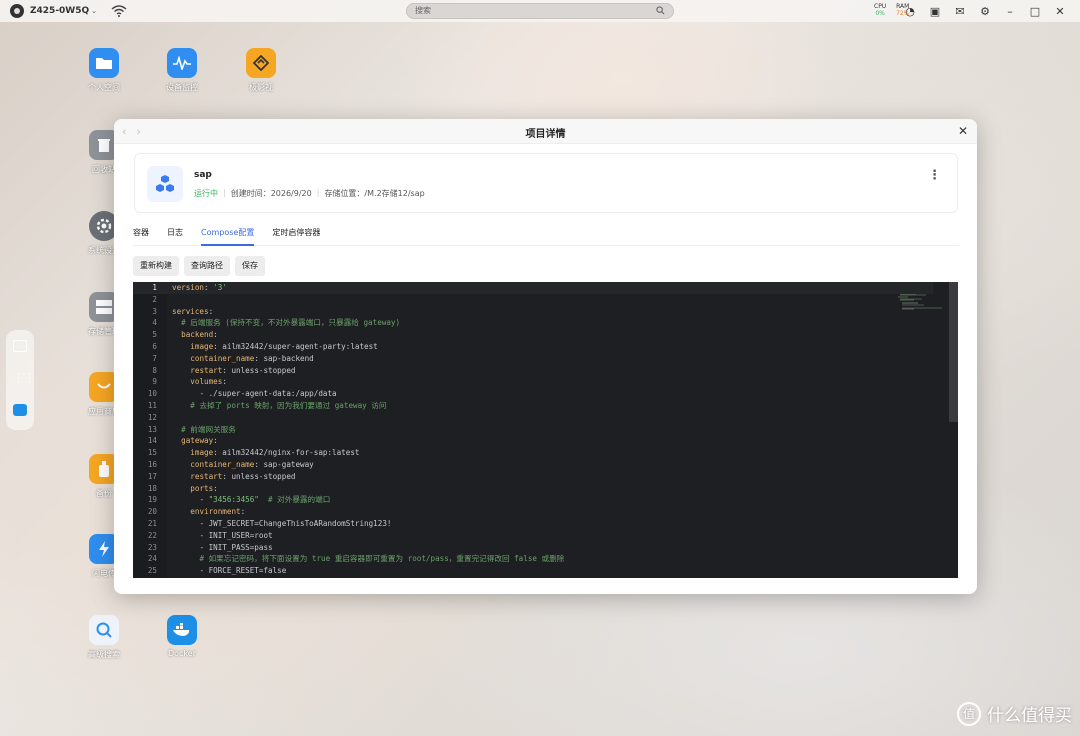 The height and width of the screenshot is (736, 1080). I want to click on line-text: # 去掉了 ports 映射，因为我们要通过 gateway 访问, so click(288, 405).